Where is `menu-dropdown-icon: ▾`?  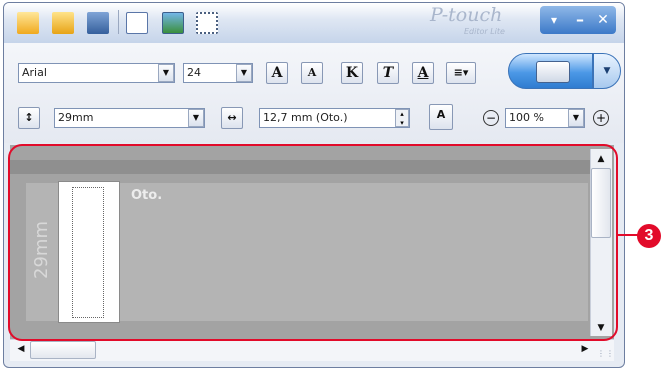 menu-dropdown-icon: ▾ is located at coordinates (554, 20).